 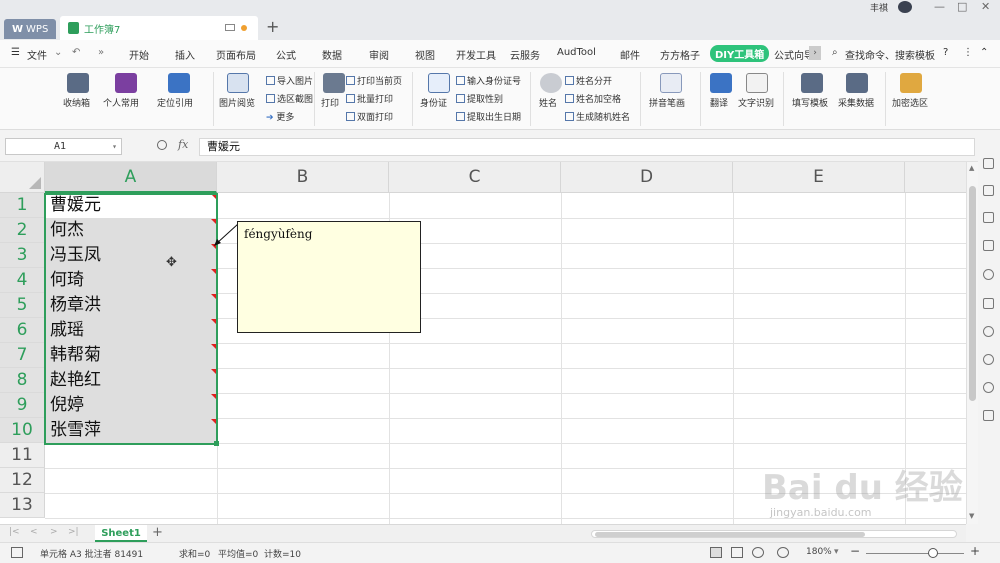 I want to click on import-image-button: 导入图片, so click(x=289, y=80).